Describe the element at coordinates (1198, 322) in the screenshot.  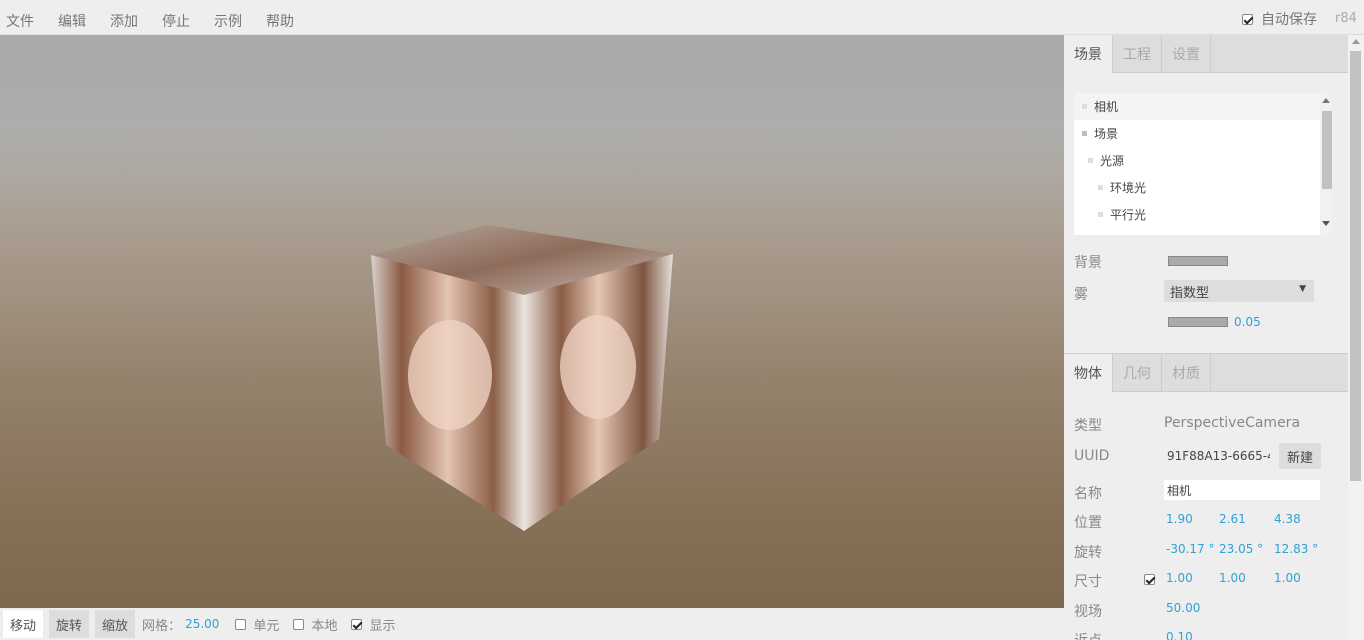
I see `fog-color-swatch` at that location.